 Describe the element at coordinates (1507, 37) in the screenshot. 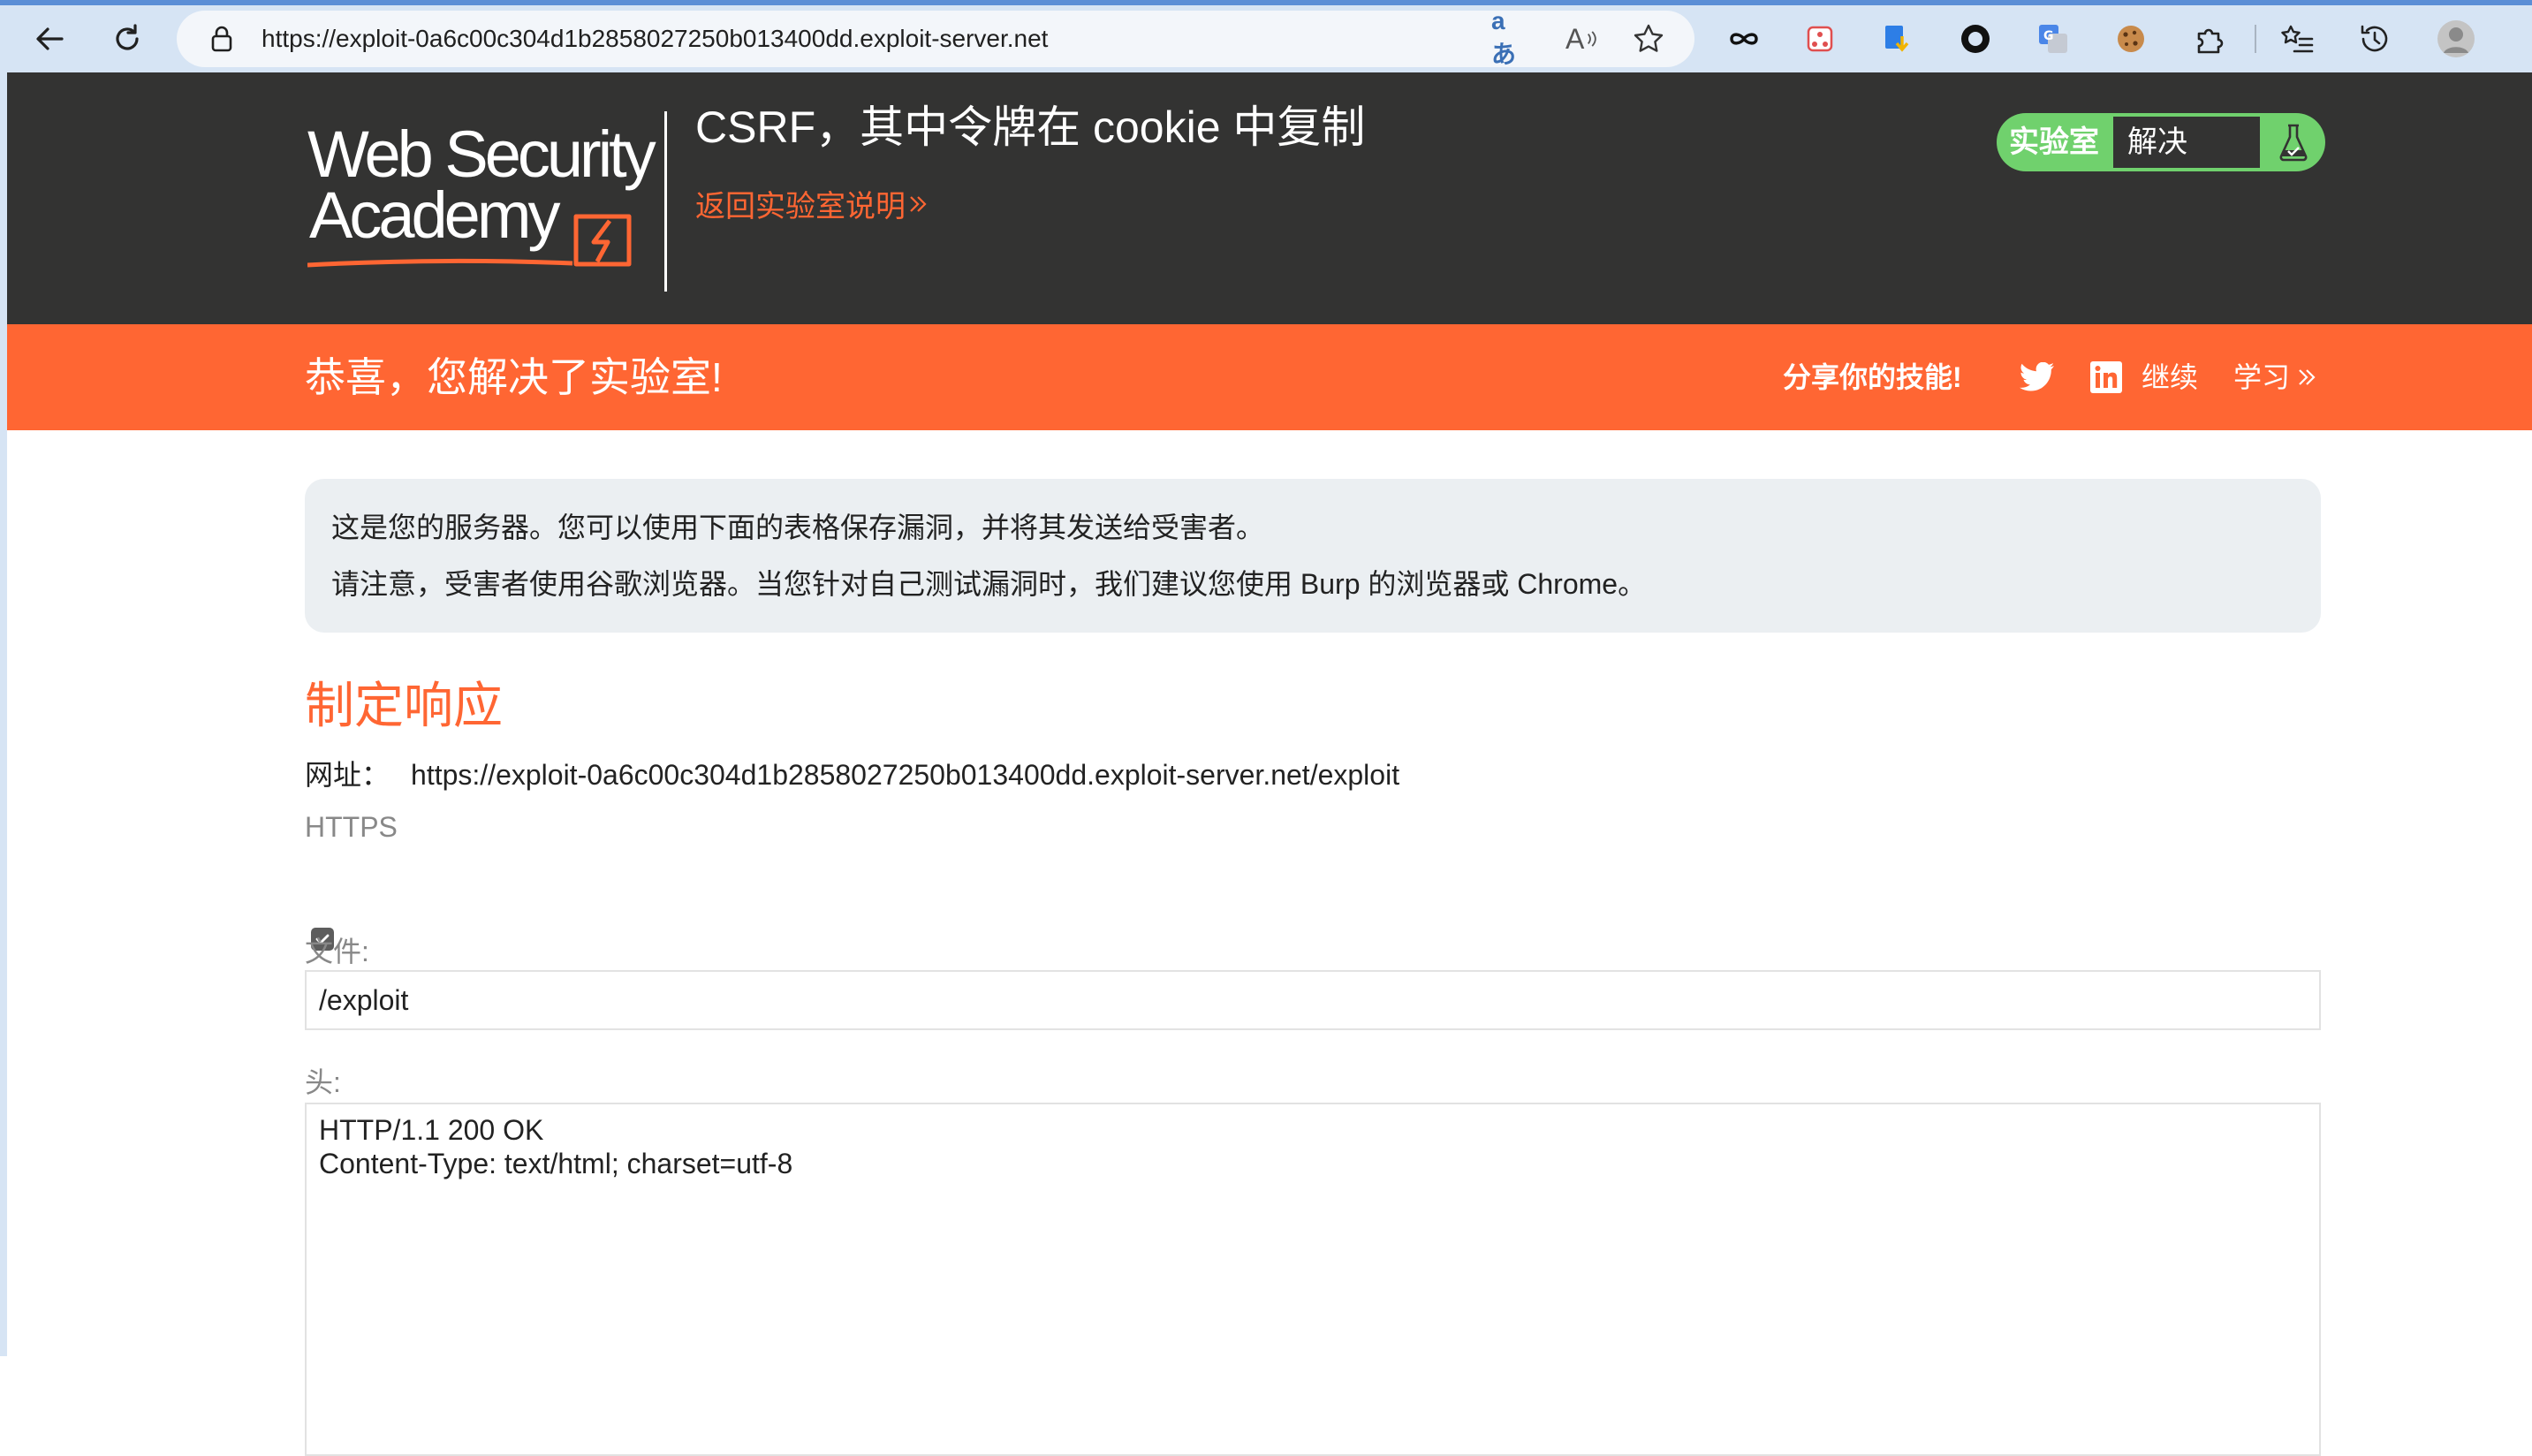

I see `translate-icon: aあ` at that location.